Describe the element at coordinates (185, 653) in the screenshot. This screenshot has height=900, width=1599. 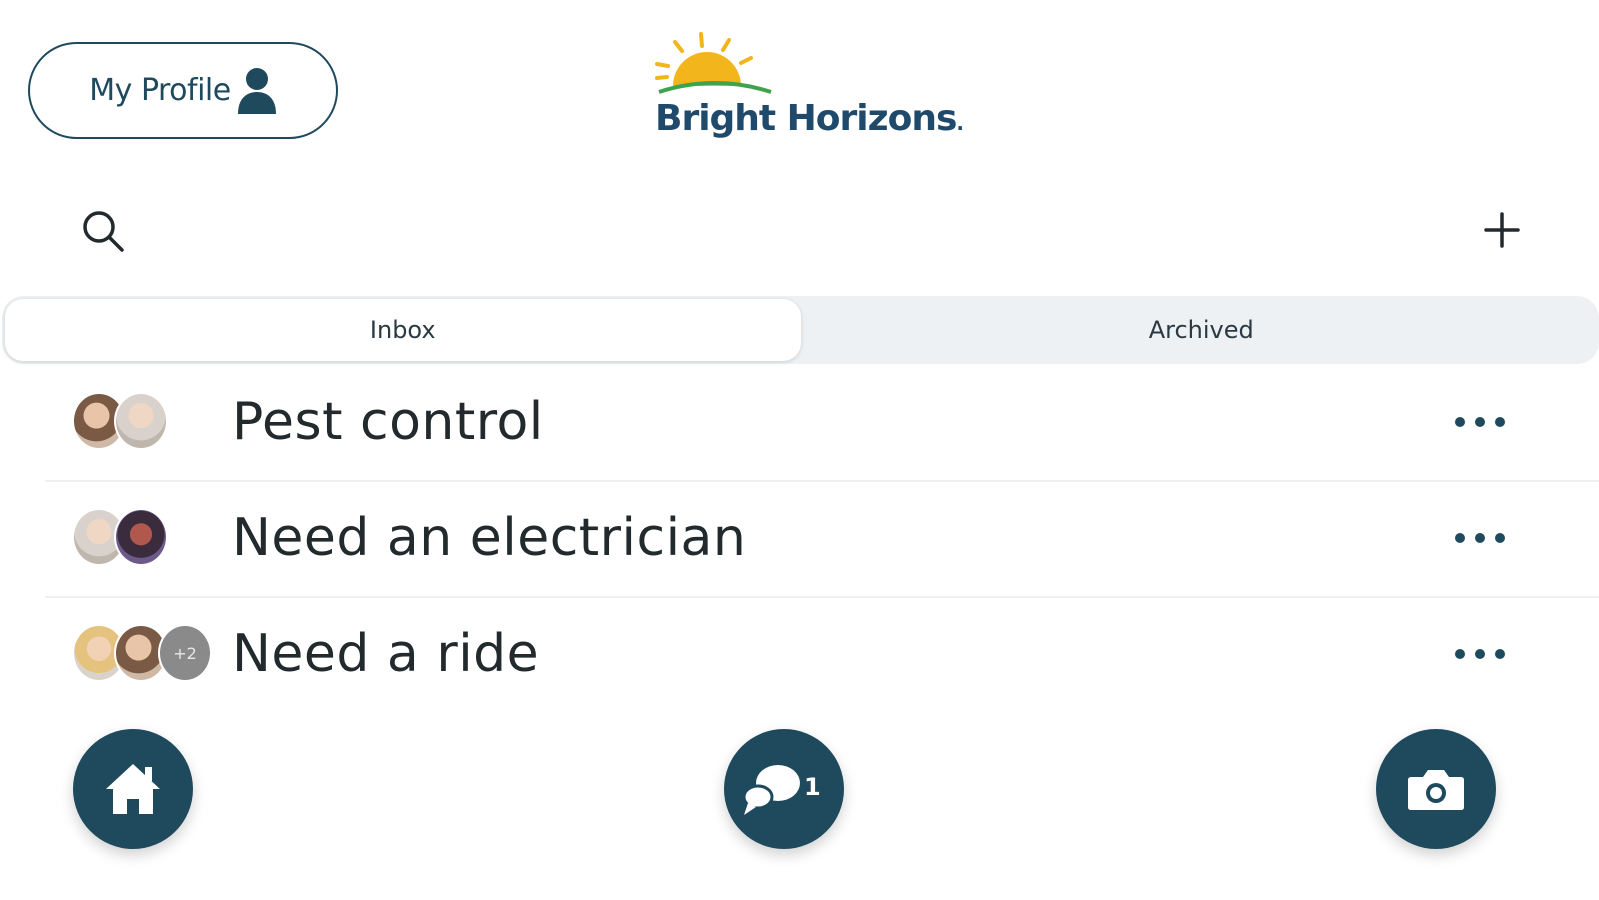
I see `extra-participants-badge: +2` at that location.